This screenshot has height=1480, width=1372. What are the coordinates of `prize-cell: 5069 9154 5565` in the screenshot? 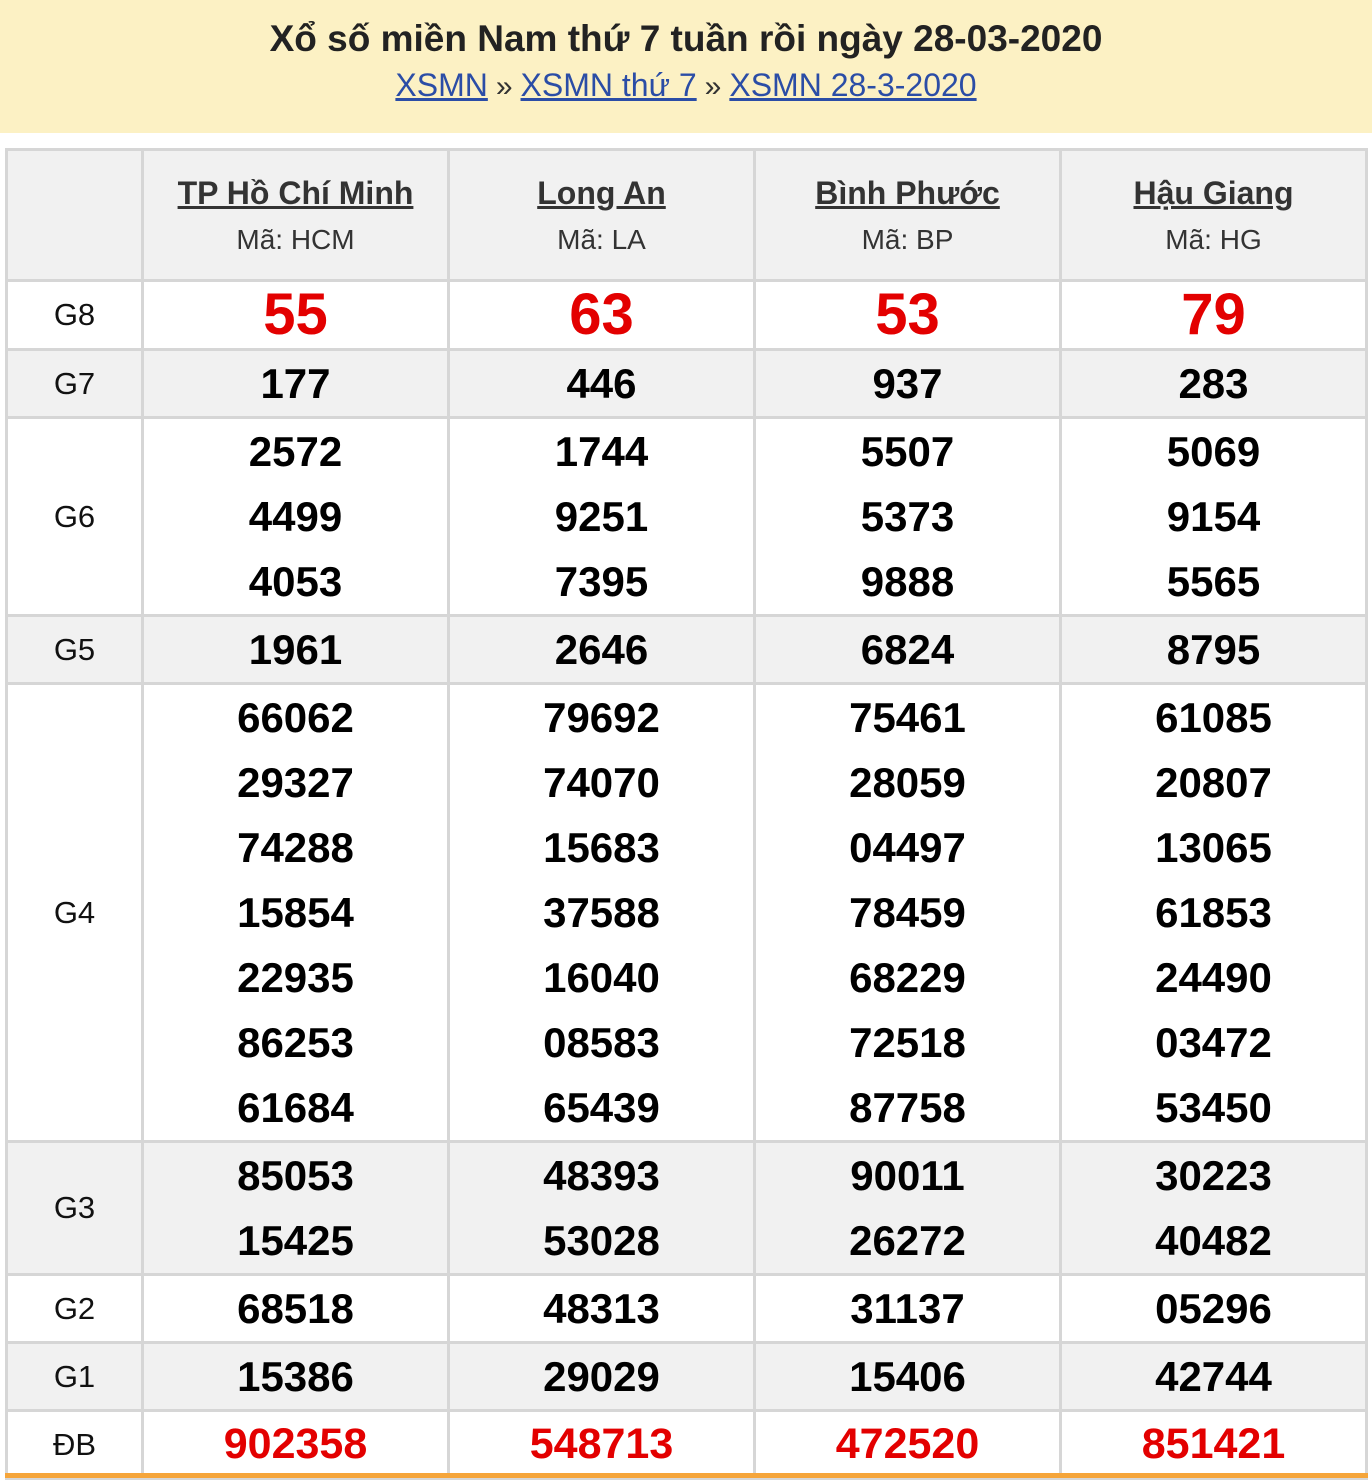 It's located at (1213, 516).